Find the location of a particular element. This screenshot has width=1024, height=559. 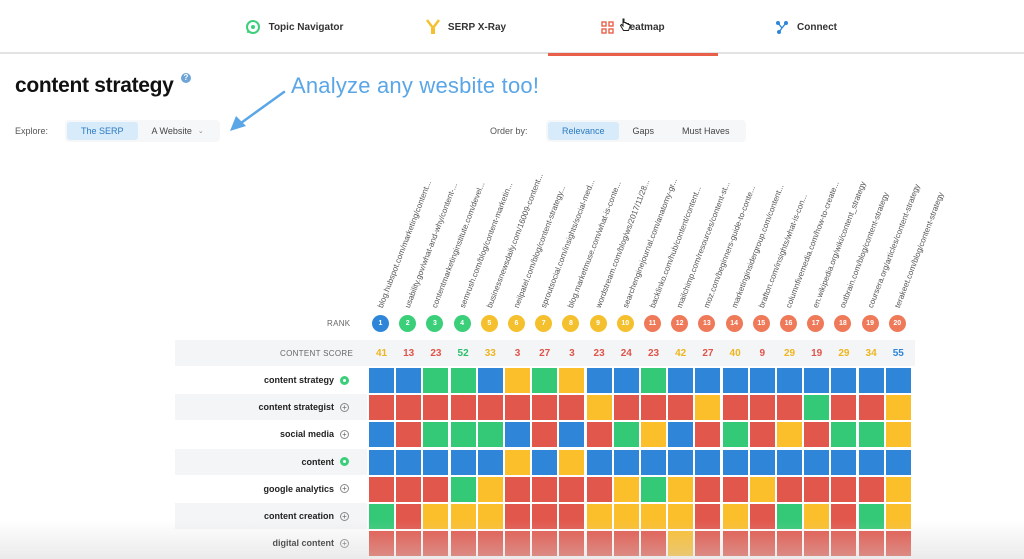

keyword-row: social media + is located at coordinates (271, 434).